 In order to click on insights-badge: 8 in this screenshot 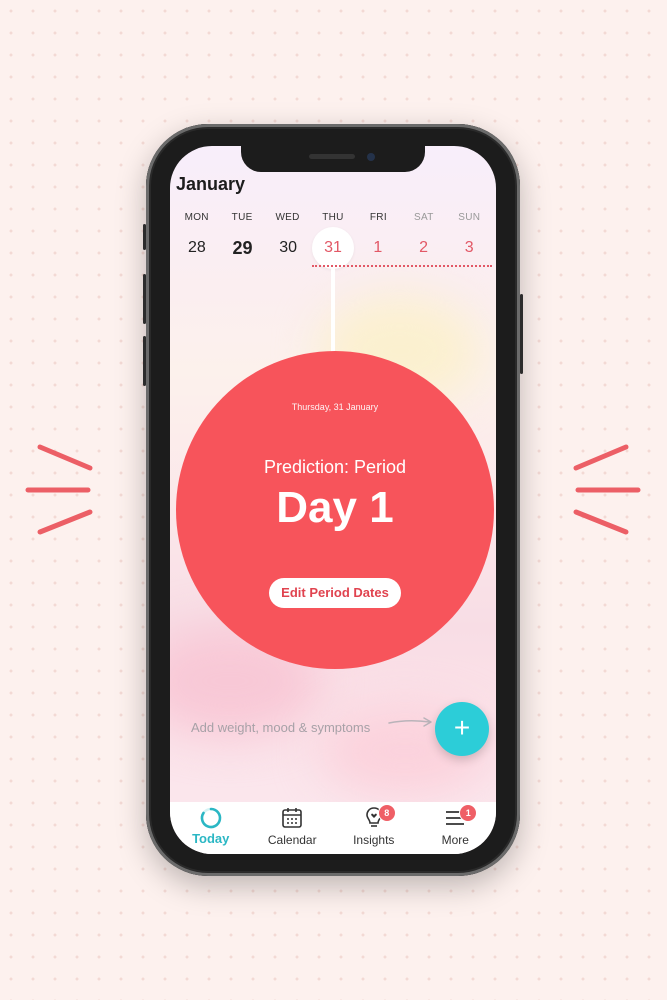, I will do `click(386, 813)`.